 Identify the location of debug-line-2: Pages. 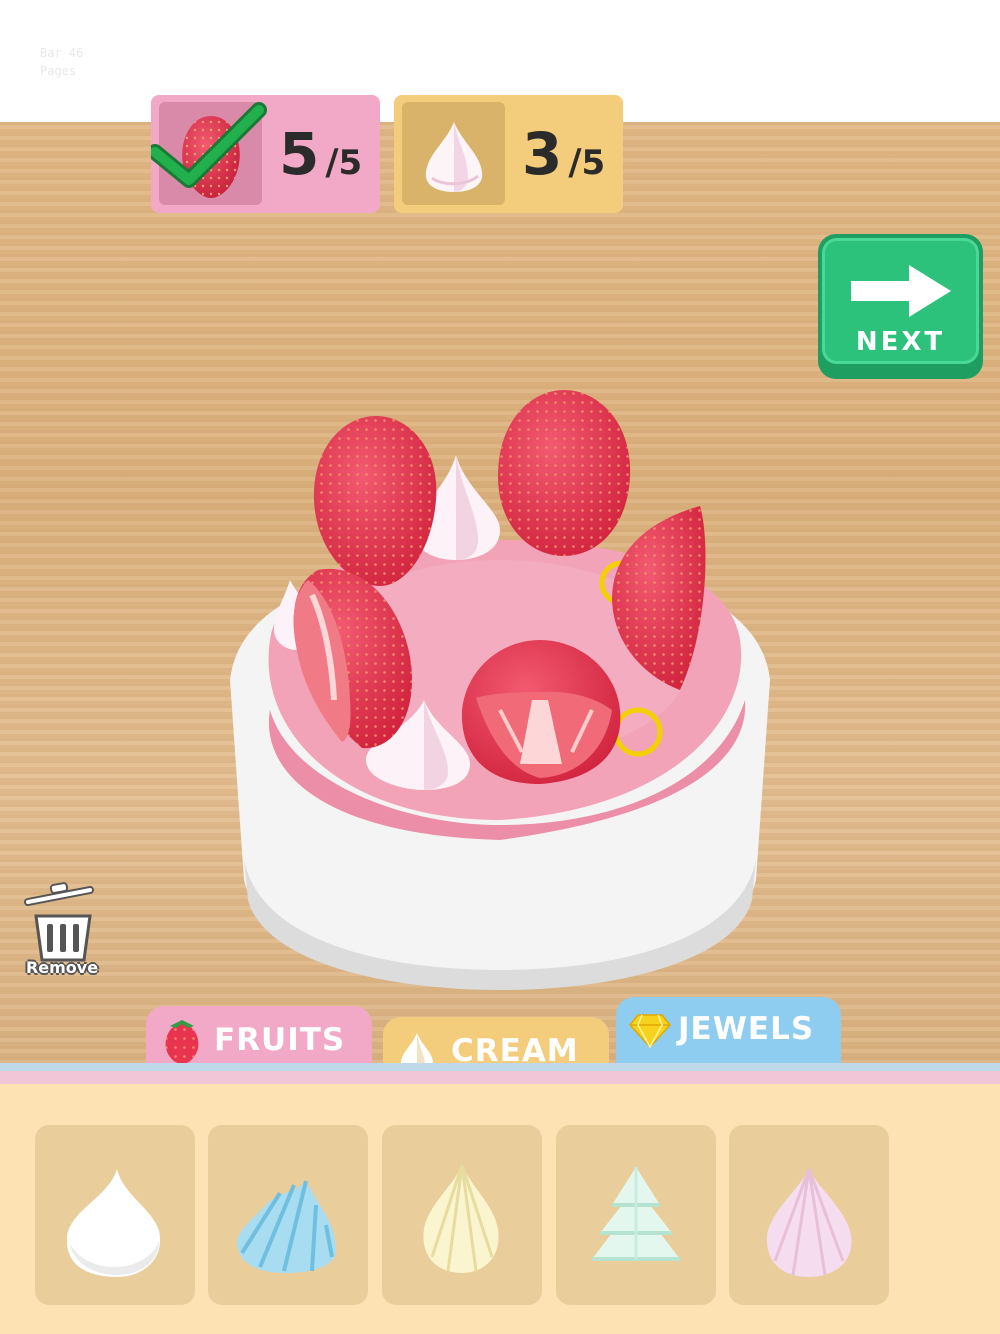
(58, 71).